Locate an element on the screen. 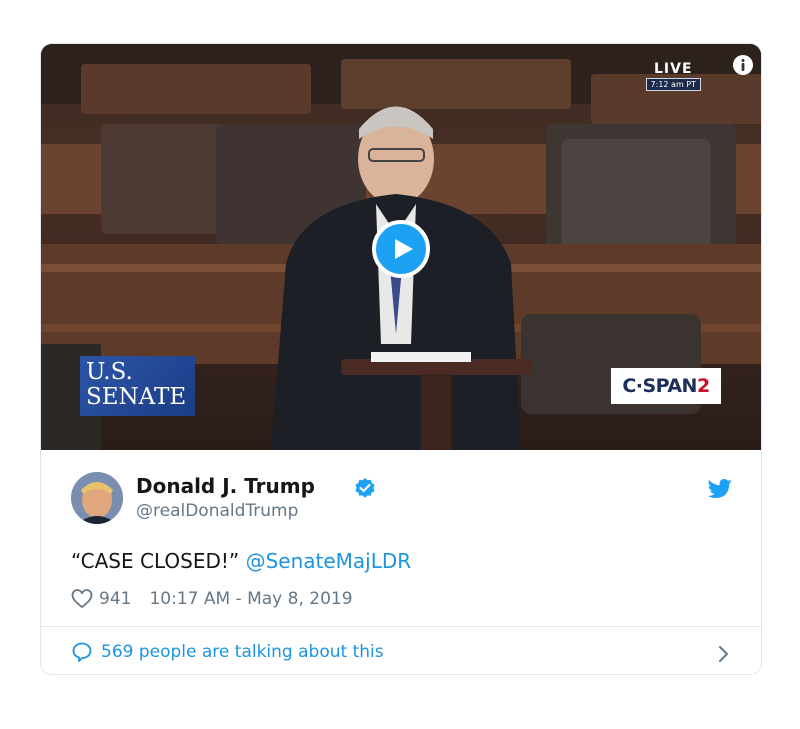  author-handle: @realDonaldTrump is located at coordinates (217, 511).